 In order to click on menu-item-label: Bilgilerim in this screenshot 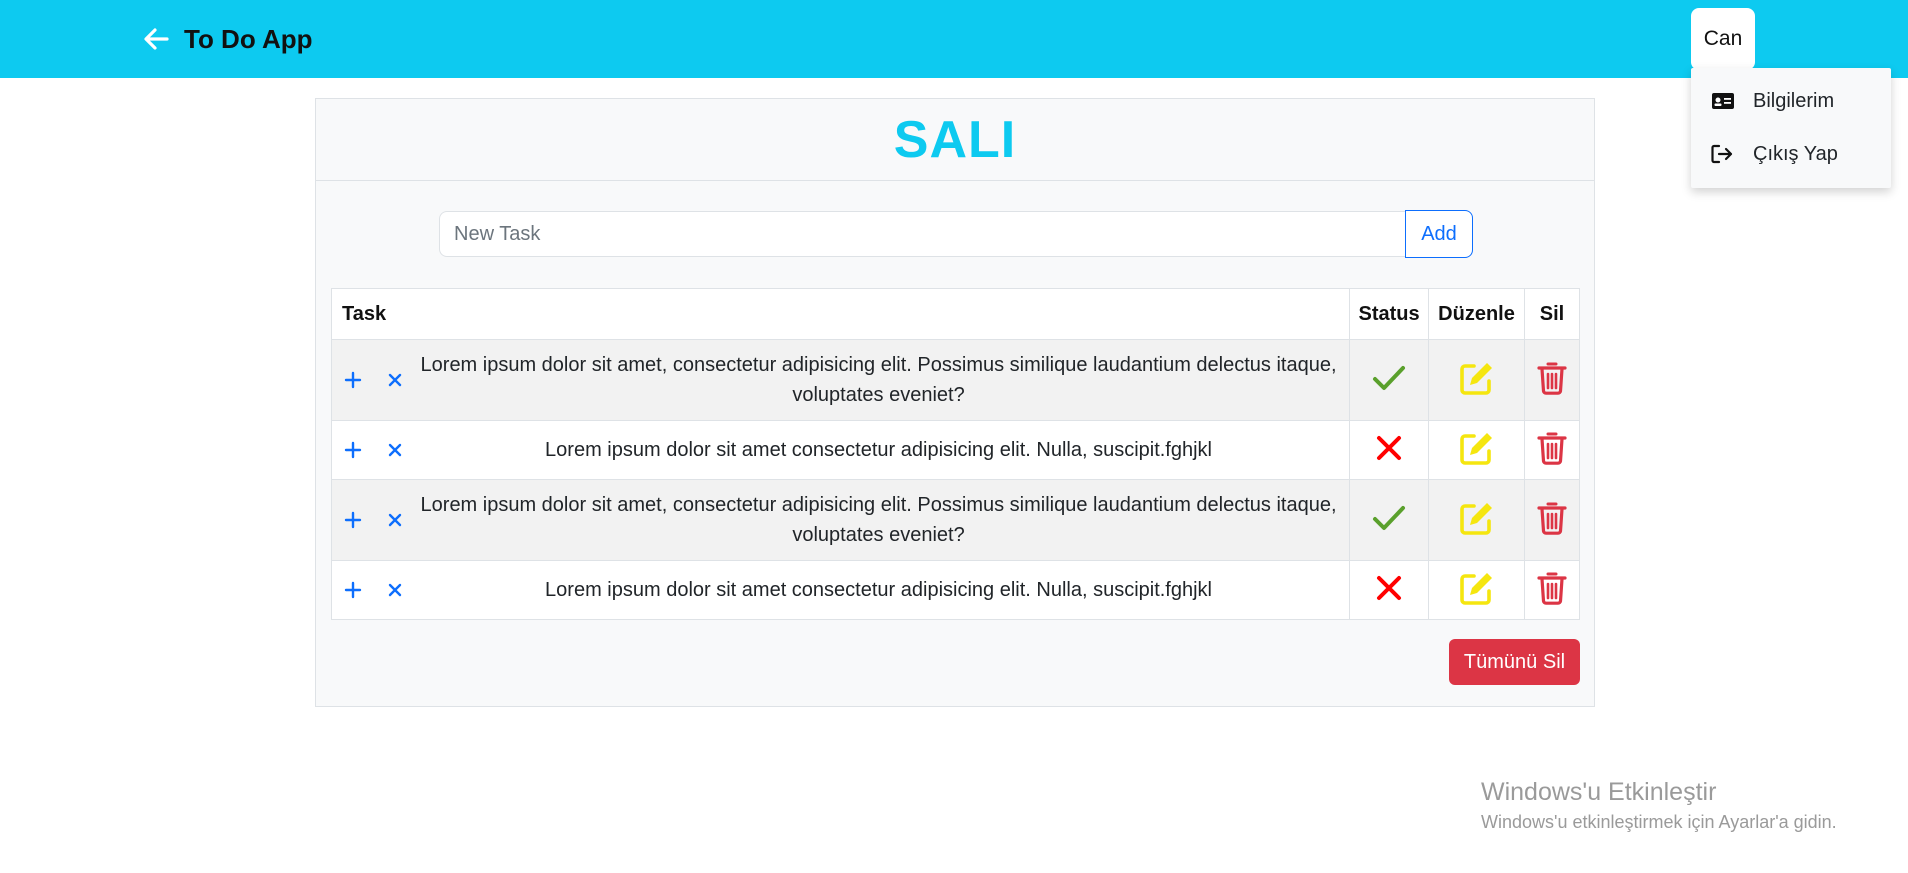, I will do `click(1794, 100)`.